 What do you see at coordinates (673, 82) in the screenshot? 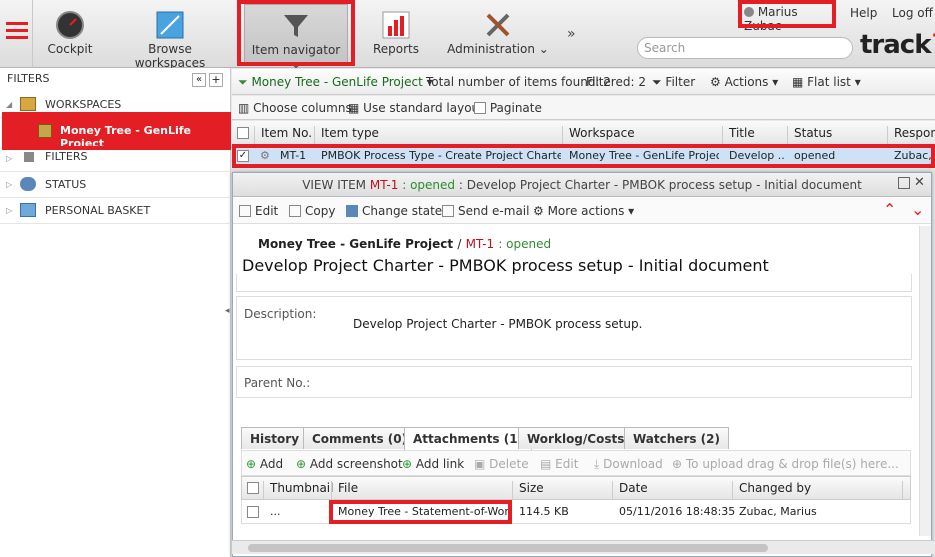
I see `filter-button: ⏷ Filter` at bounding box center [673, 82].